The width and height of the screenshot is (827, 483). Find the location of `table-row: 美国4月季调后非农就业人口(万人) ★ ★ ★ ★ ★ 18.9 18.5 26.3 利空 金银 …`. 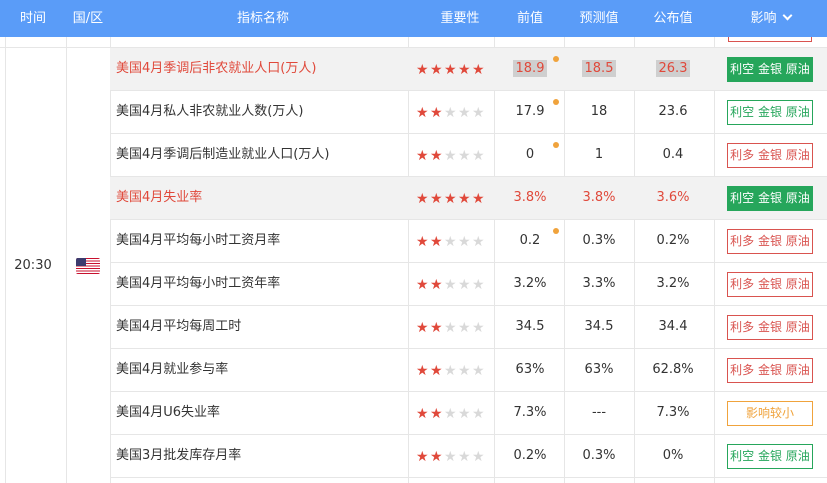

table-row: 美国4月季调后非农就业人口(万人) ★ ★ ★ ★ ★ 18.9 18.5 26.3 利空 金银 … is located at coordinates (468, 69).